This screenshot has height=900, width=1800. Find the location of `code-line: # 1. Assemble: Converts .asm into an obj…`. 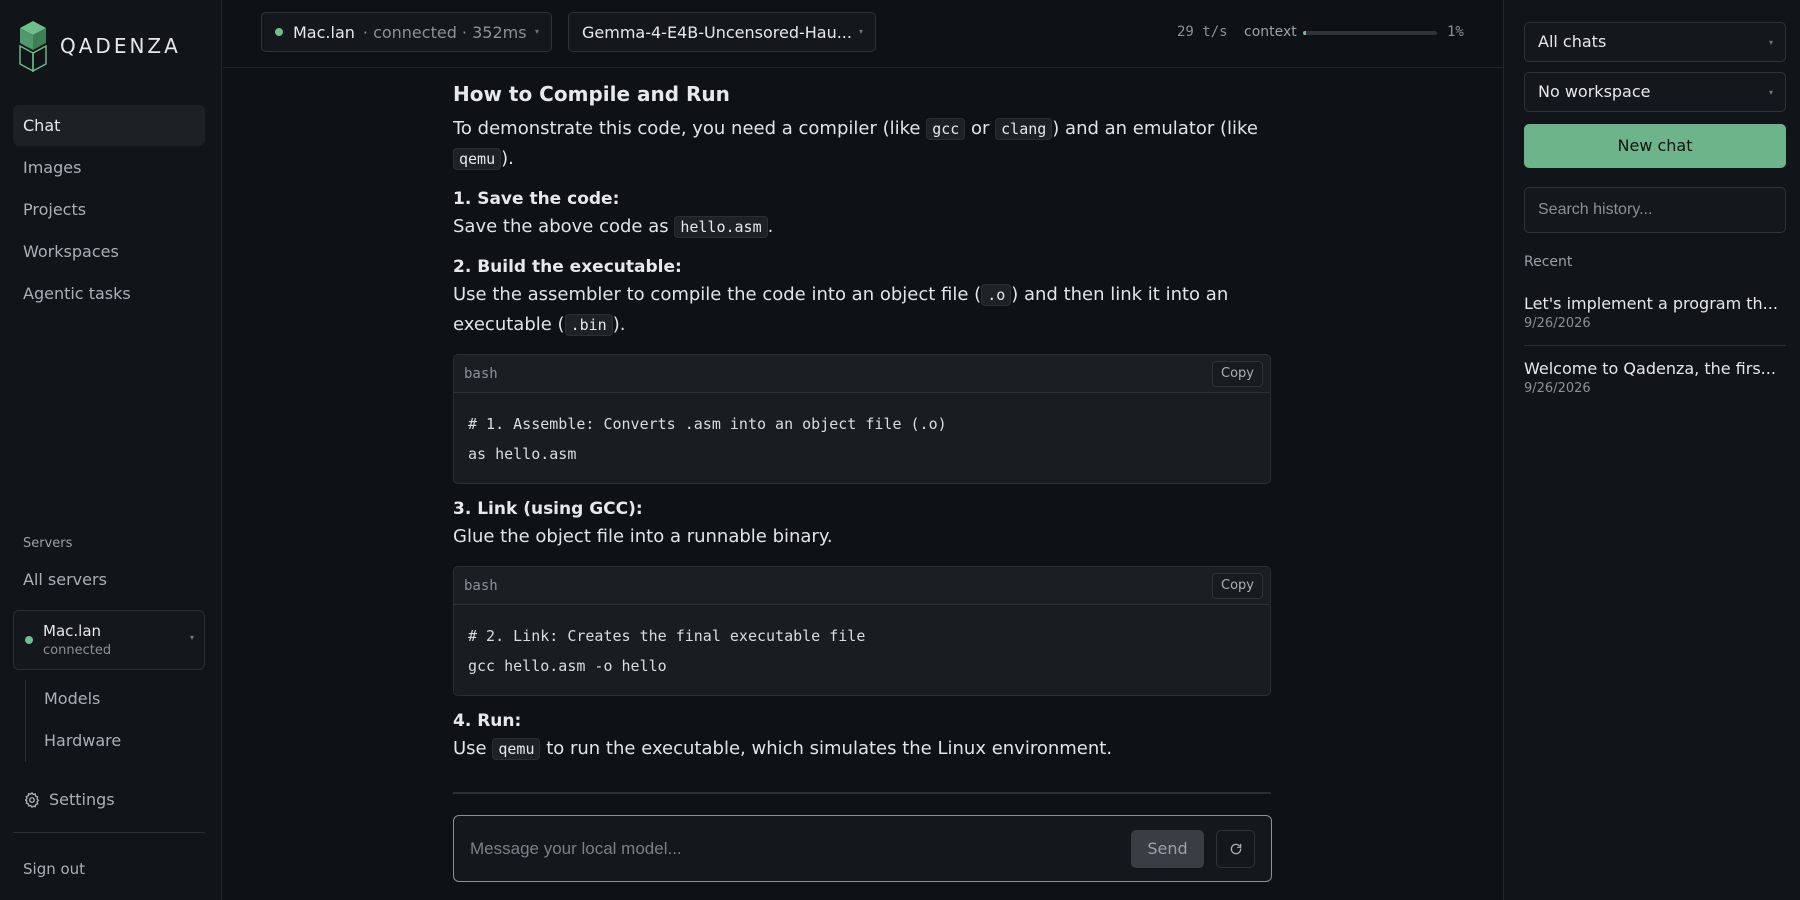

code-line: # 1. Assemble: Converts .asm into an obj… is located at coordinates (707, 424).